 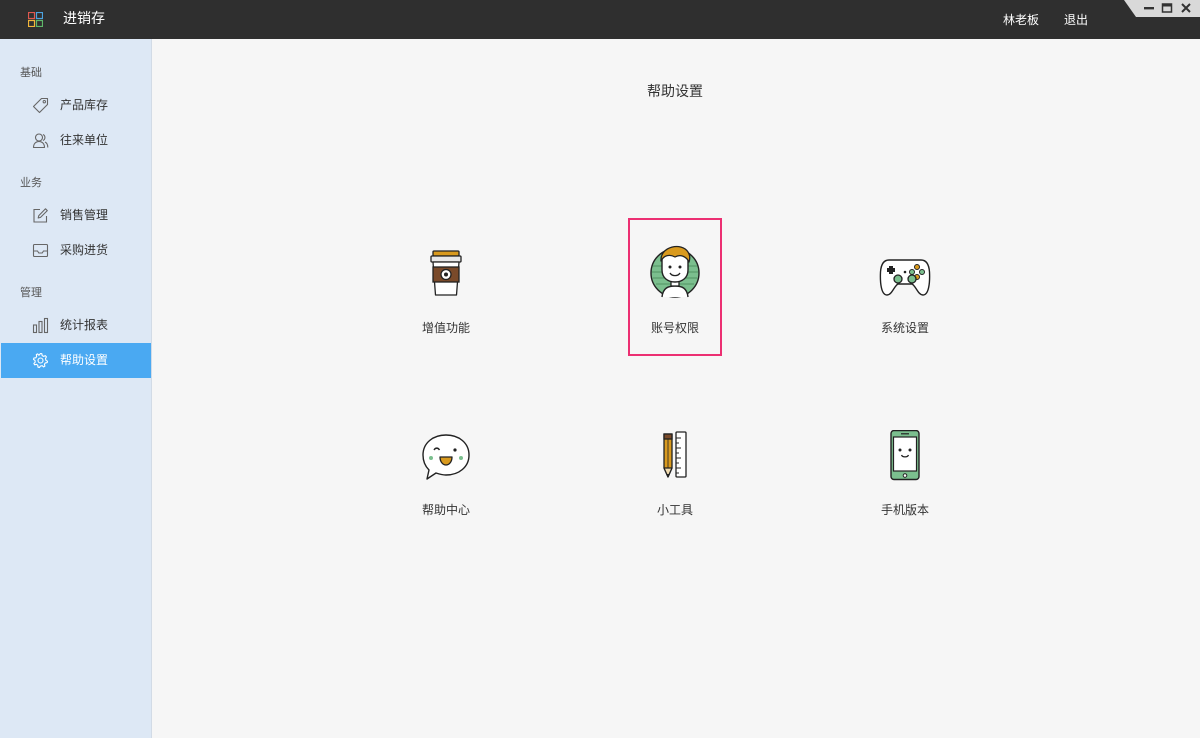 What do you see at coordinates (40, 250) in the screenshot?
I see `inbox-icon` at bounding box center [40, 250].